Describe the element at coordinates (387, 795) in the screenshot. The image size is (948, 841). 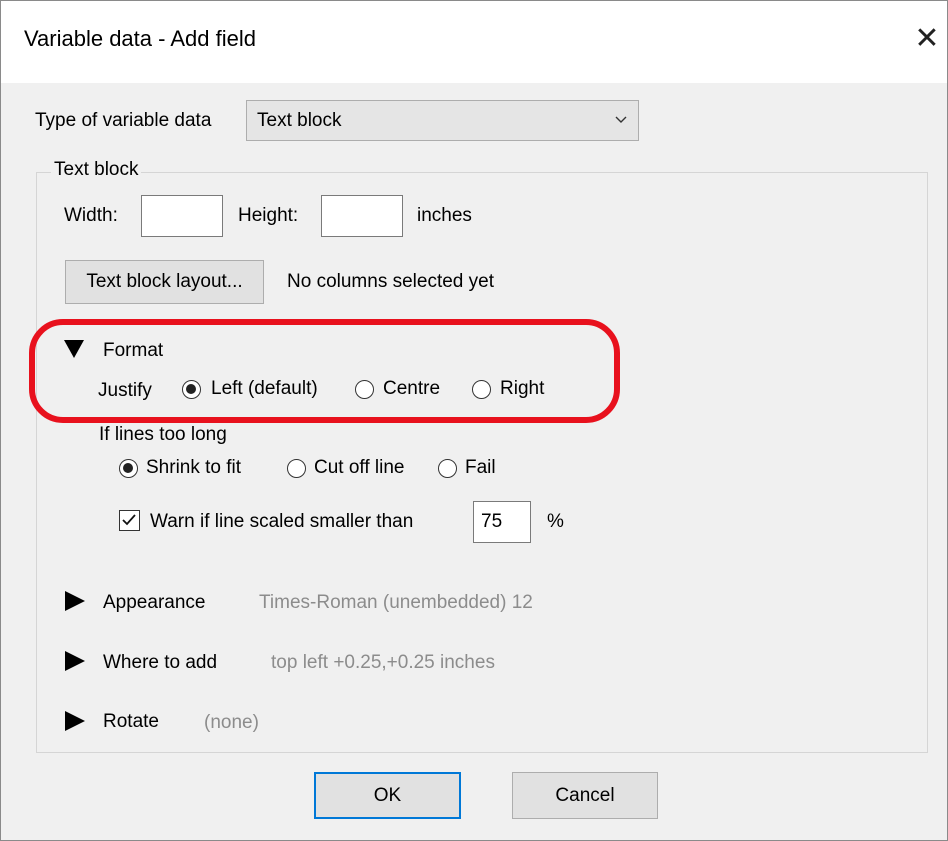
I see `ok-button: OK` at that location.